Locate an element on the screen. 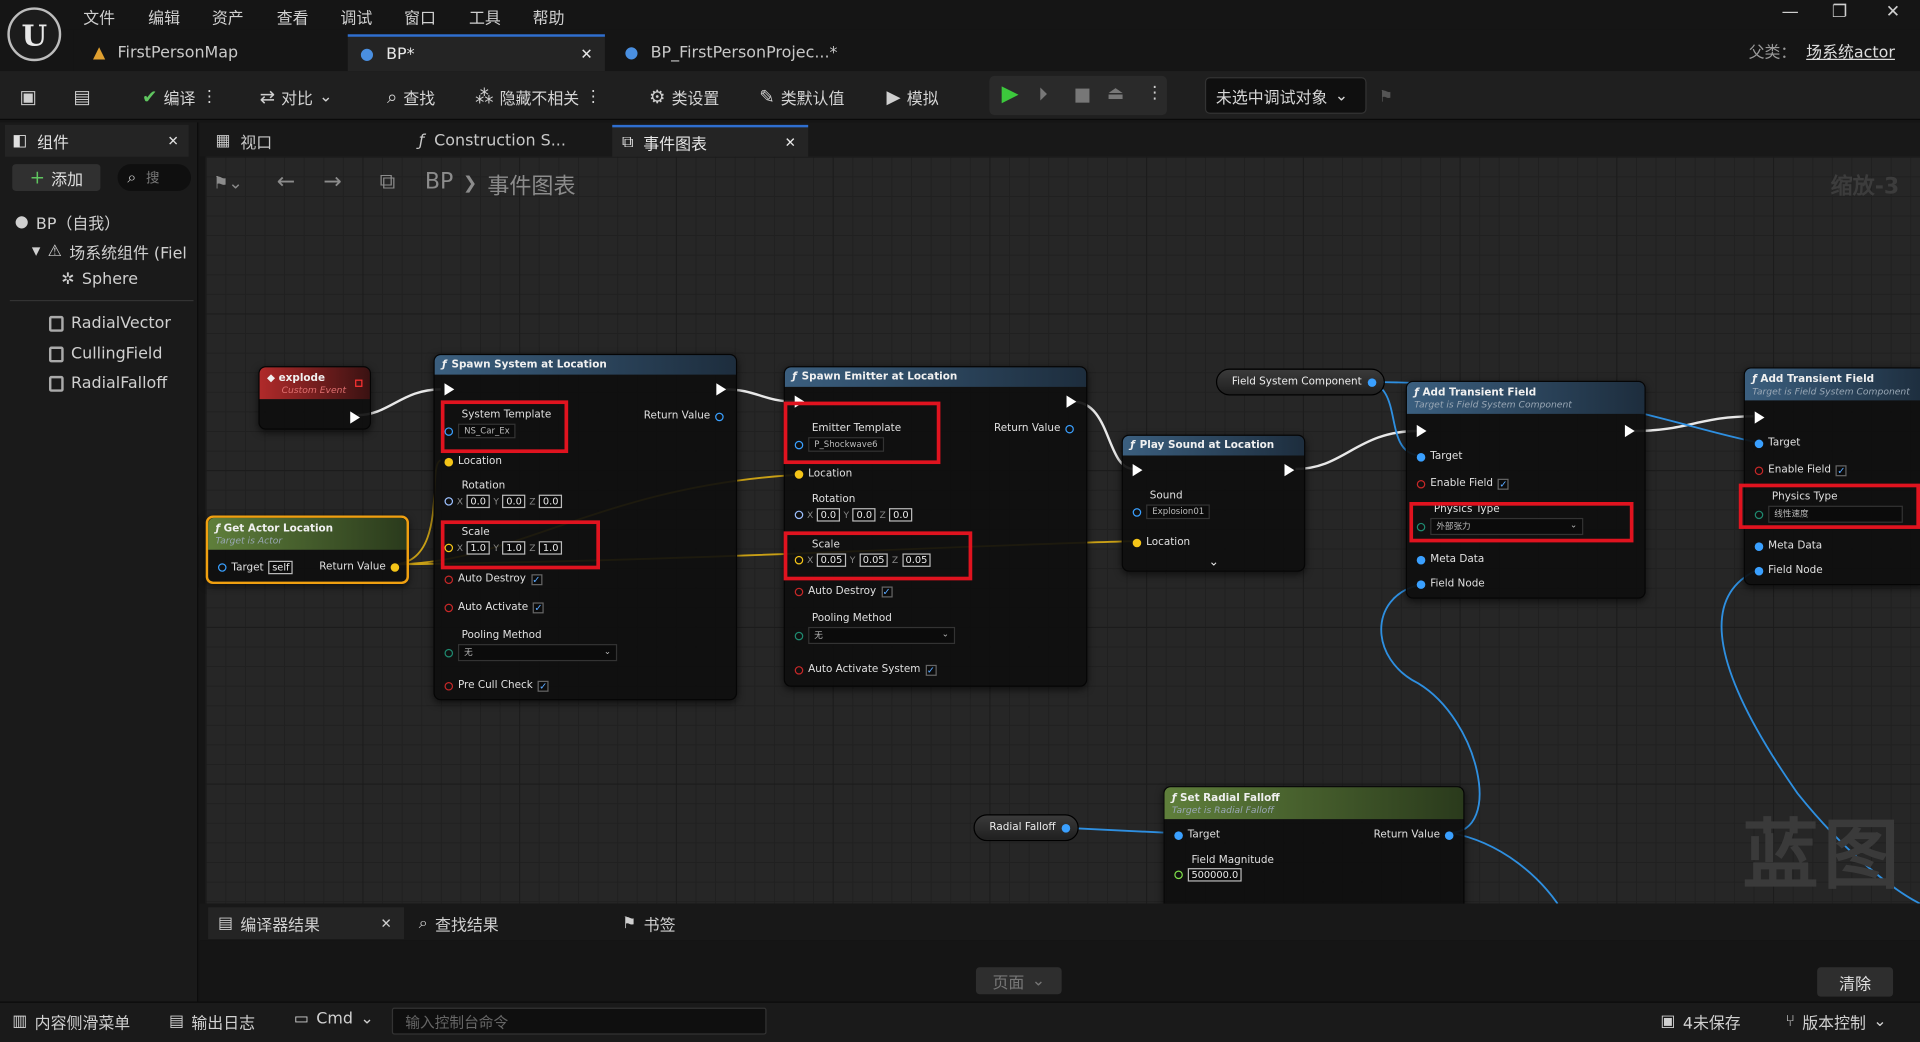  physics-type-select: 线性速度 is located at coordinates (1835, 514).